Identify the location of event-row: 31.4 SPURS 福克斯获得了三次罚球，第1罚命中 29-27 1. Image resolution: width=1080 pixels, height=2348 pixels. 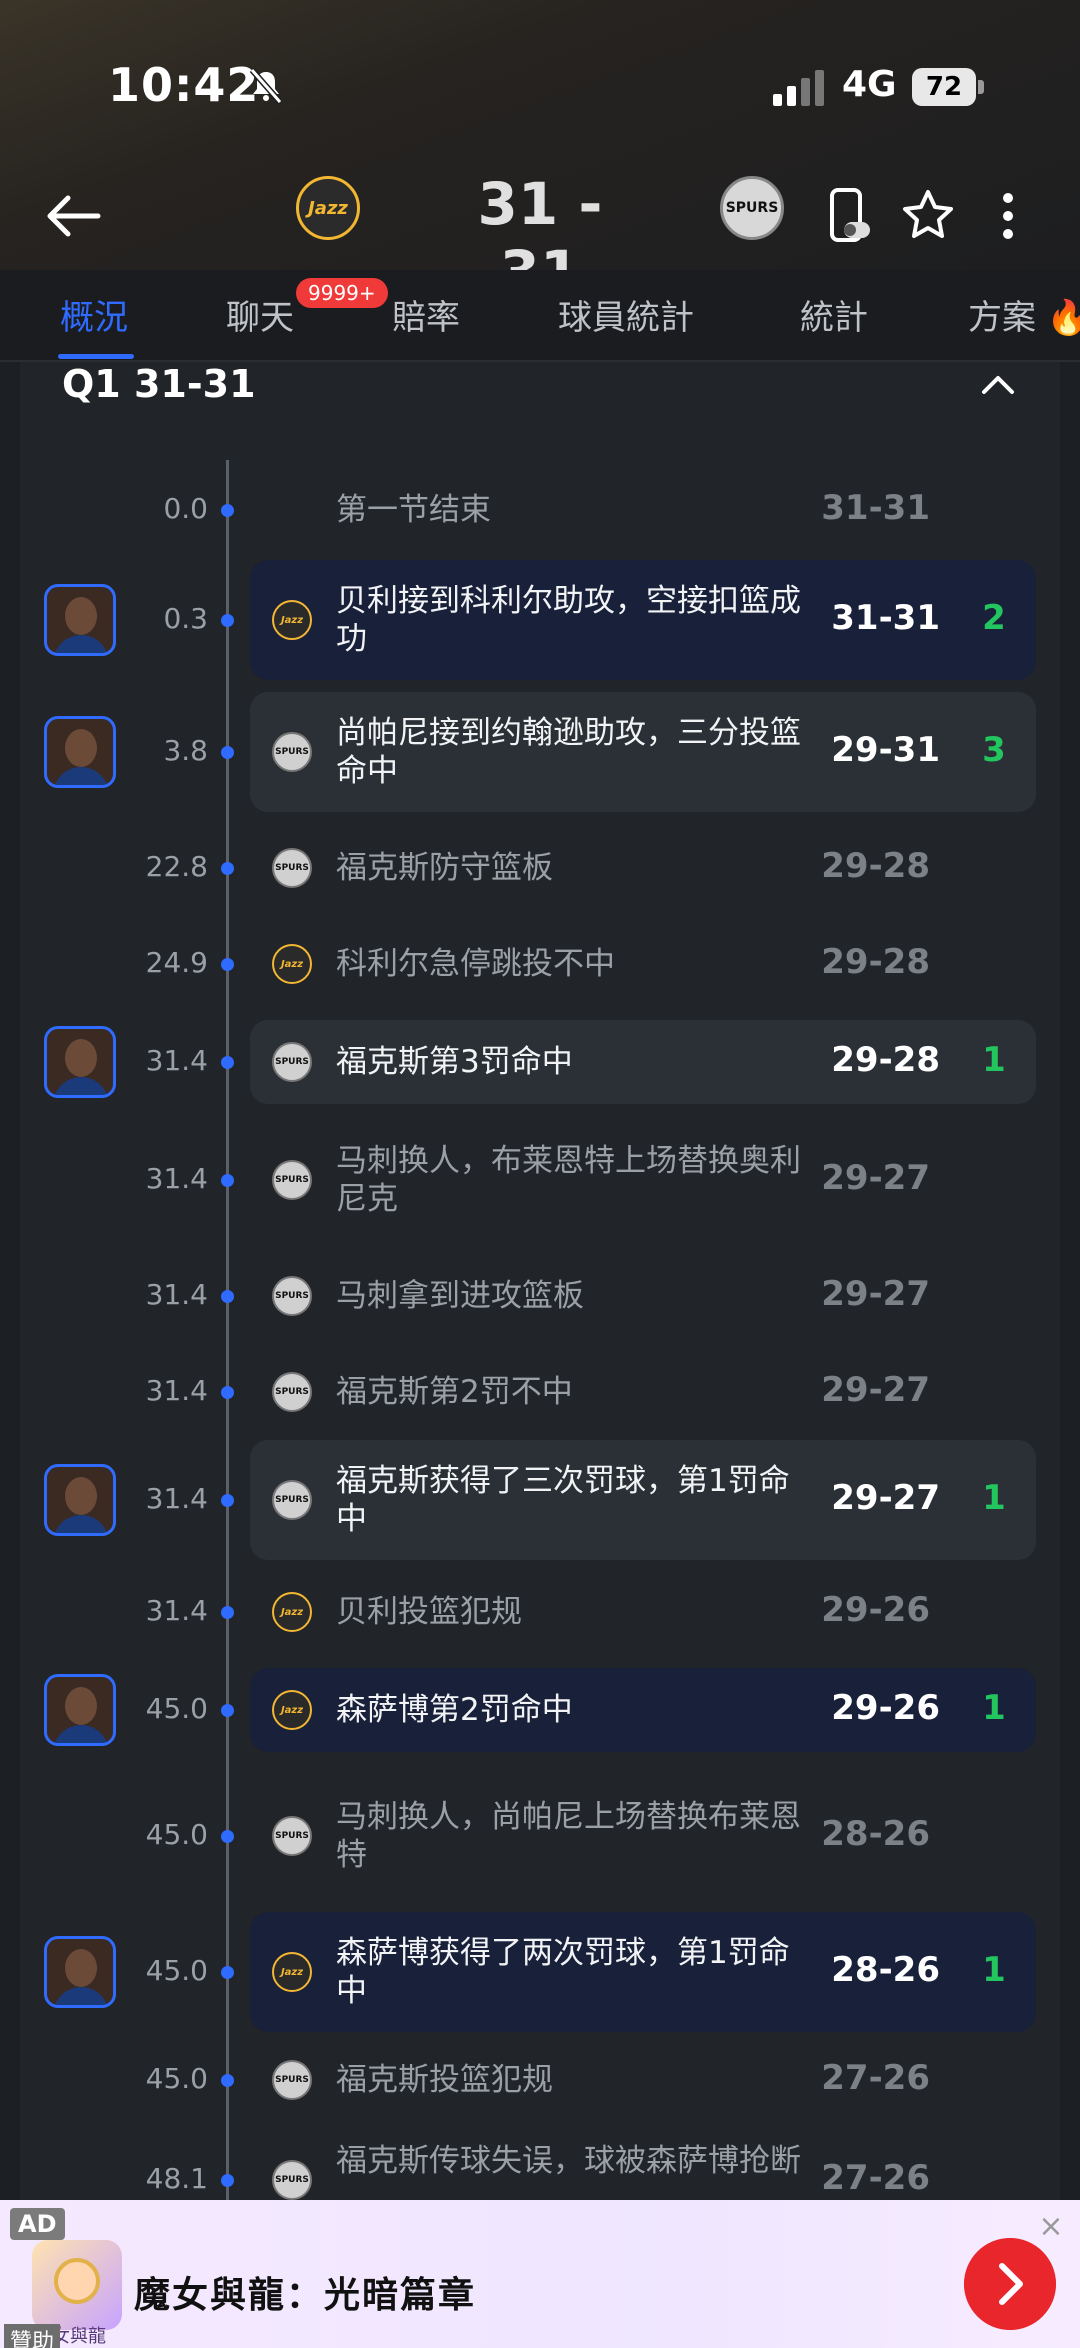
(540, 1500).